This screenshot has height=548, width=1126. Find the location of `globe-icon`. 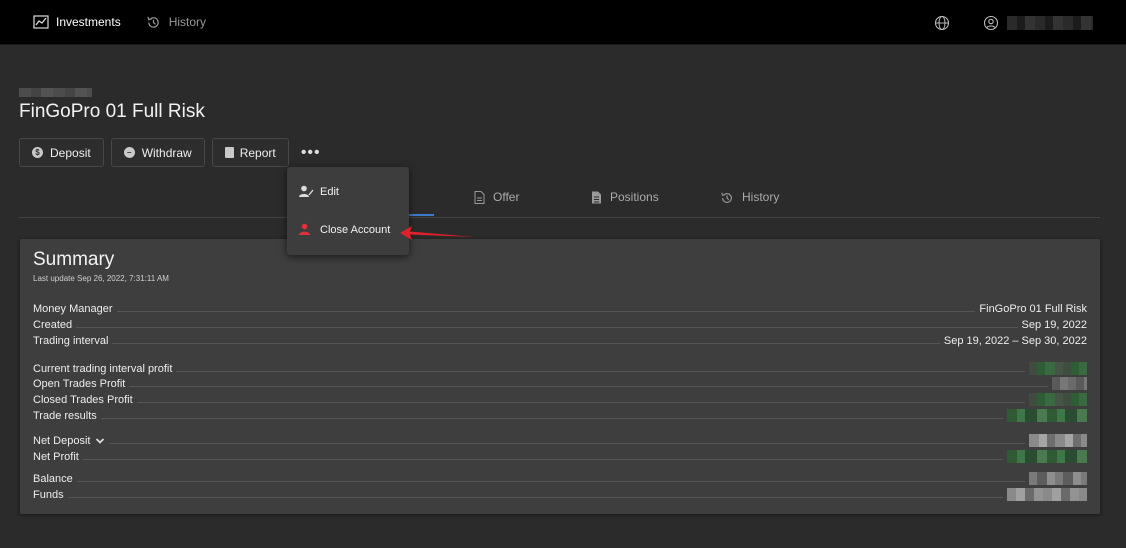

globe-icon is located at coordinates (942, 23).